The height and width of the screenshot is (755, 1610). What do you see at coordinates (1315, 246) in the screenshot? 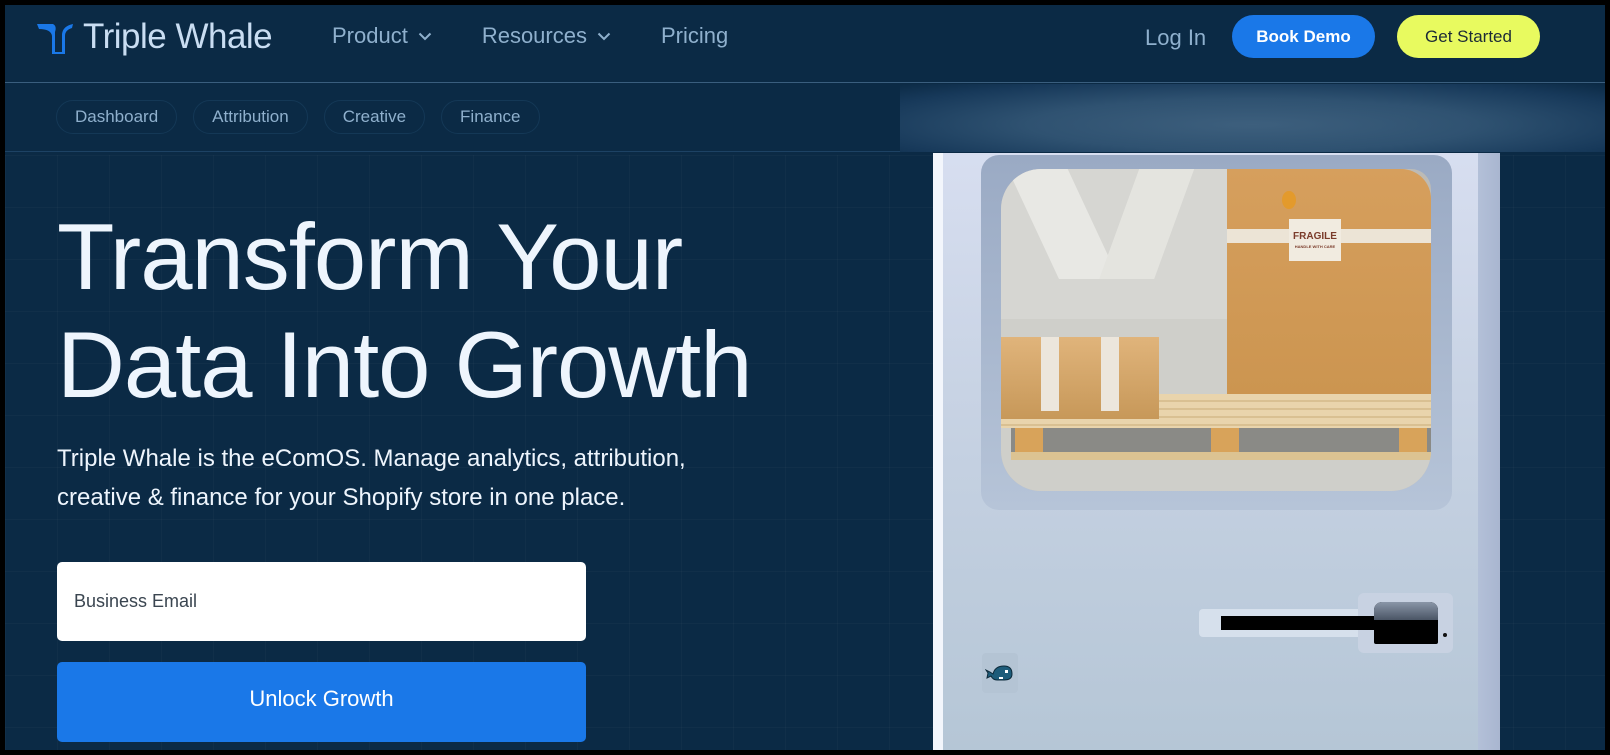
I see `fragile-subtext: HANDLE WITH CARE` at bounding box center [1315, 246].